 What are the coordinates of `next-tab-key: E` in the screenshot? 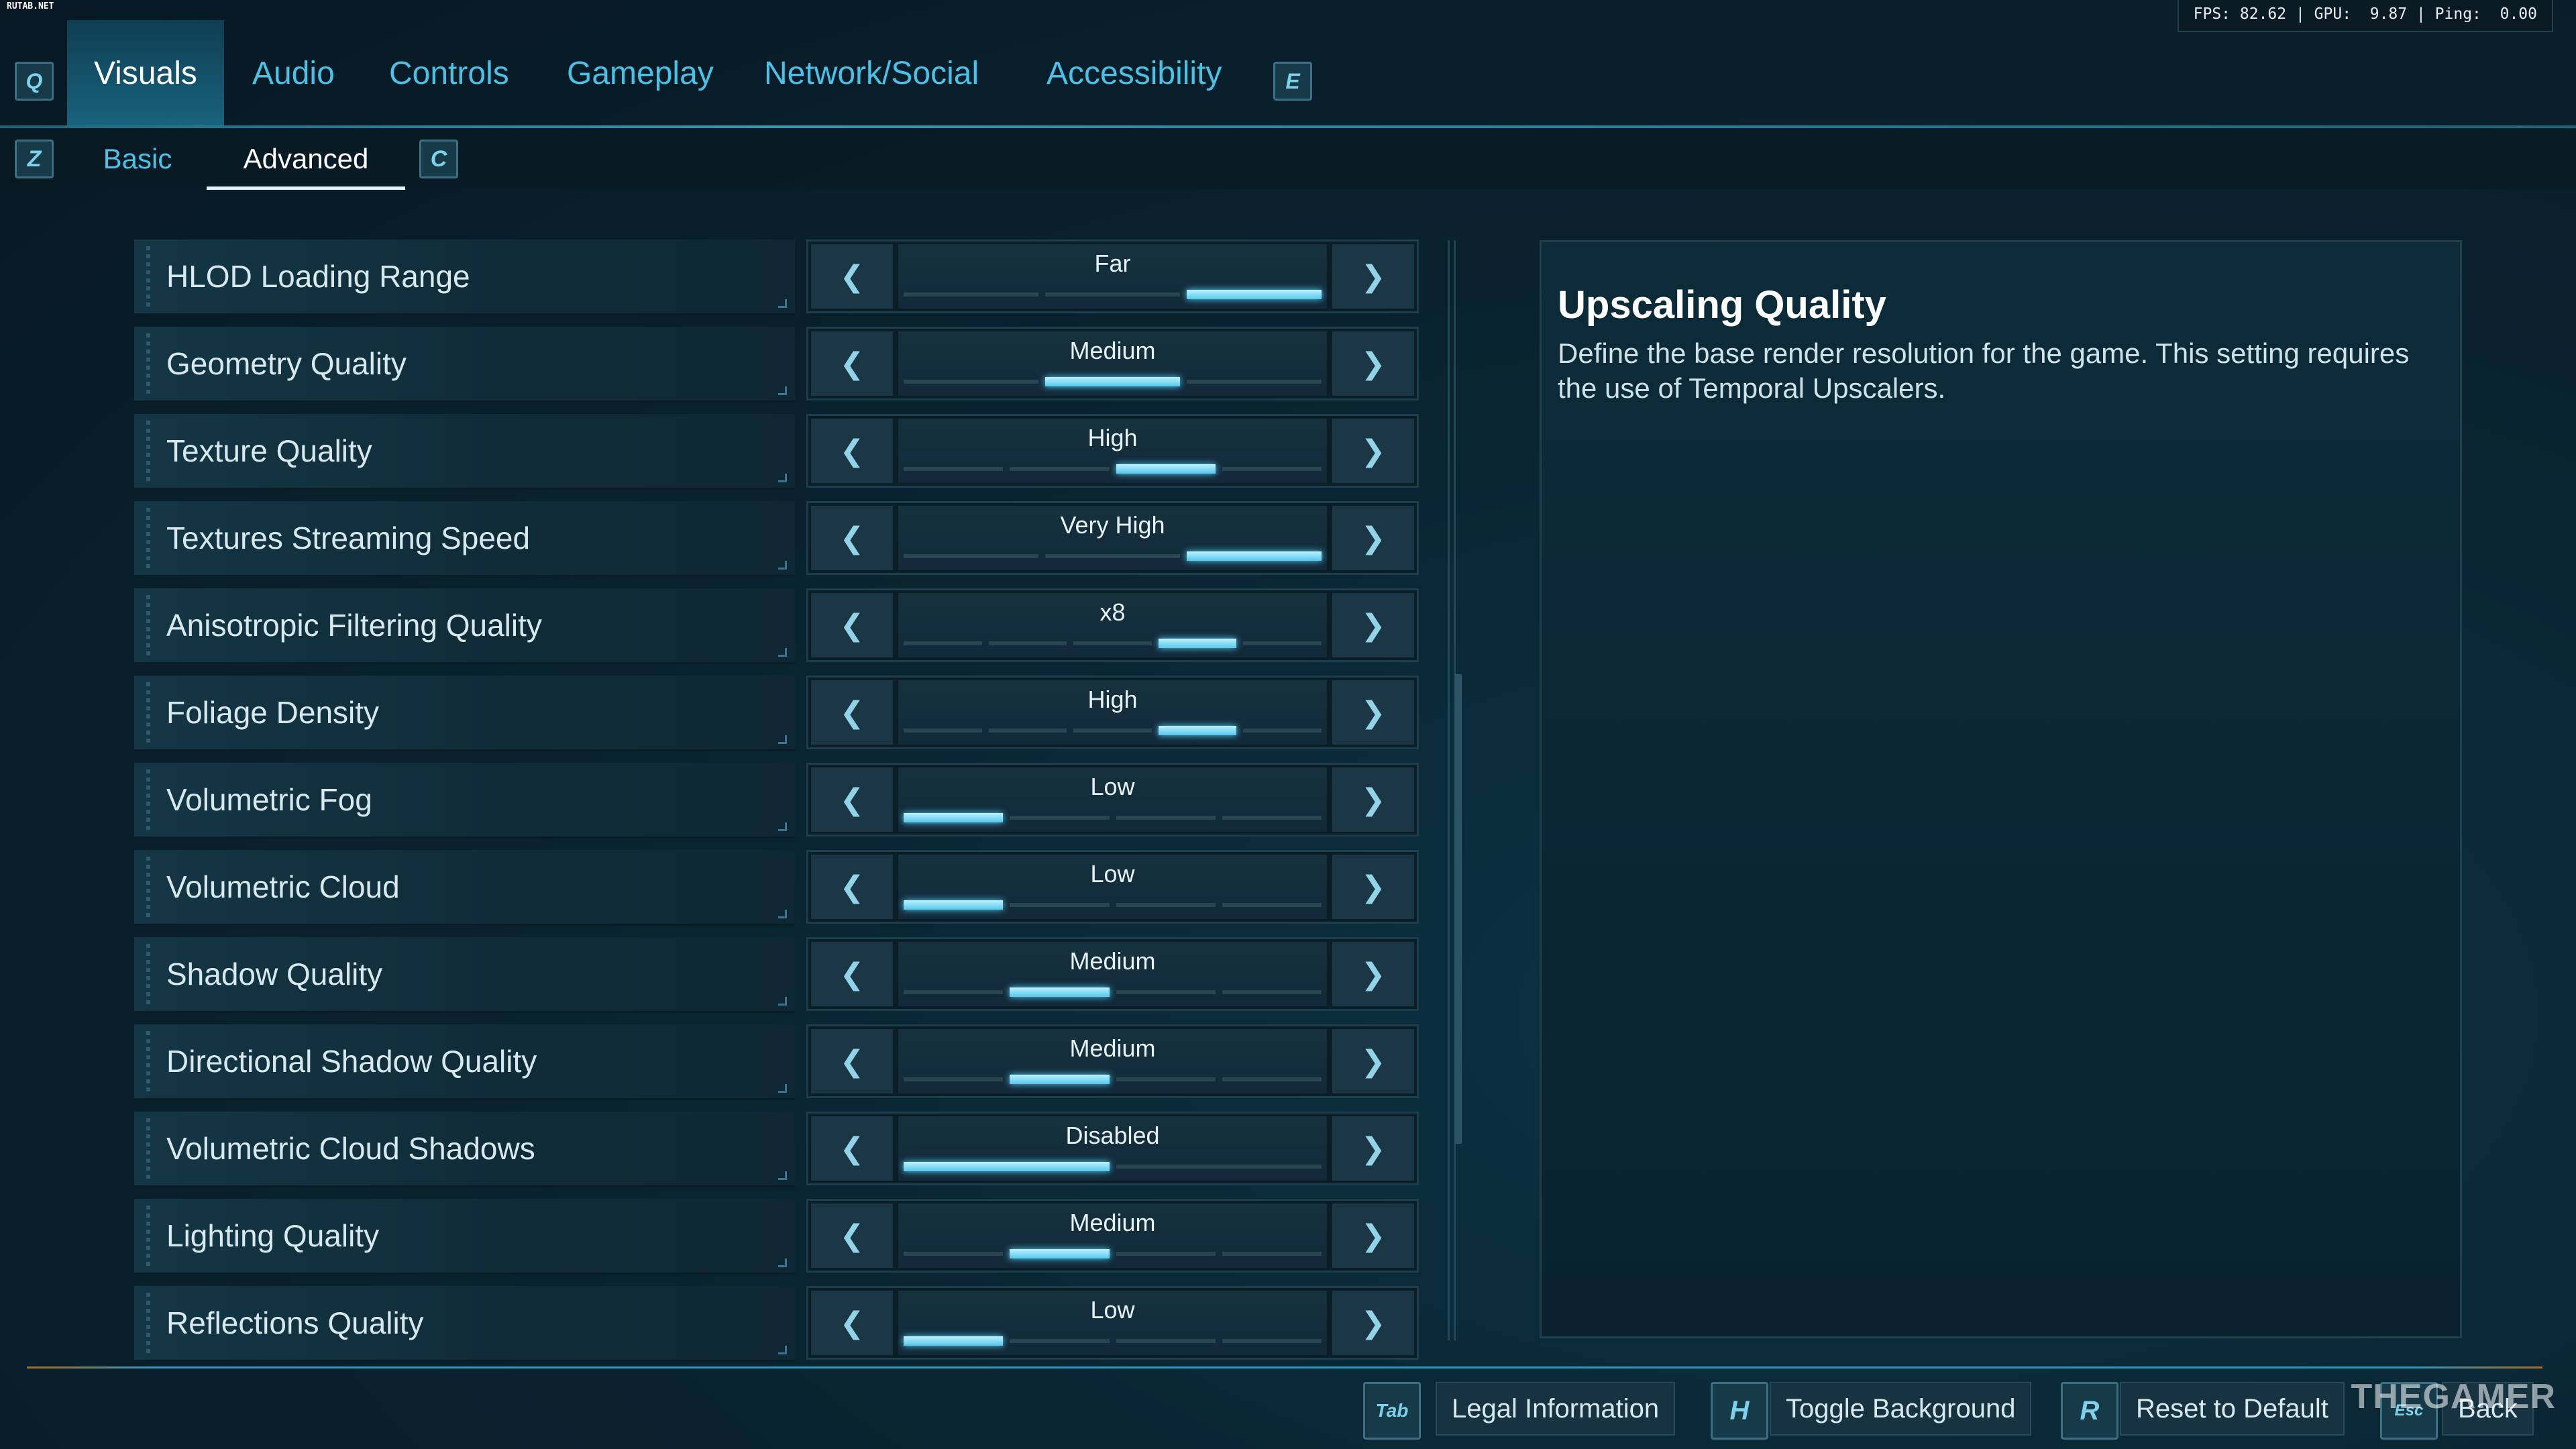 It's located at (1292, 81).